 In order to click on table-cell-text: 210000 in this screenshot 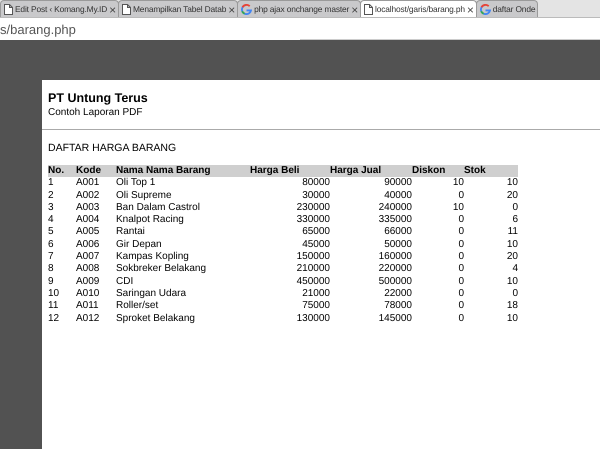, I will do `click(313, 269)`.